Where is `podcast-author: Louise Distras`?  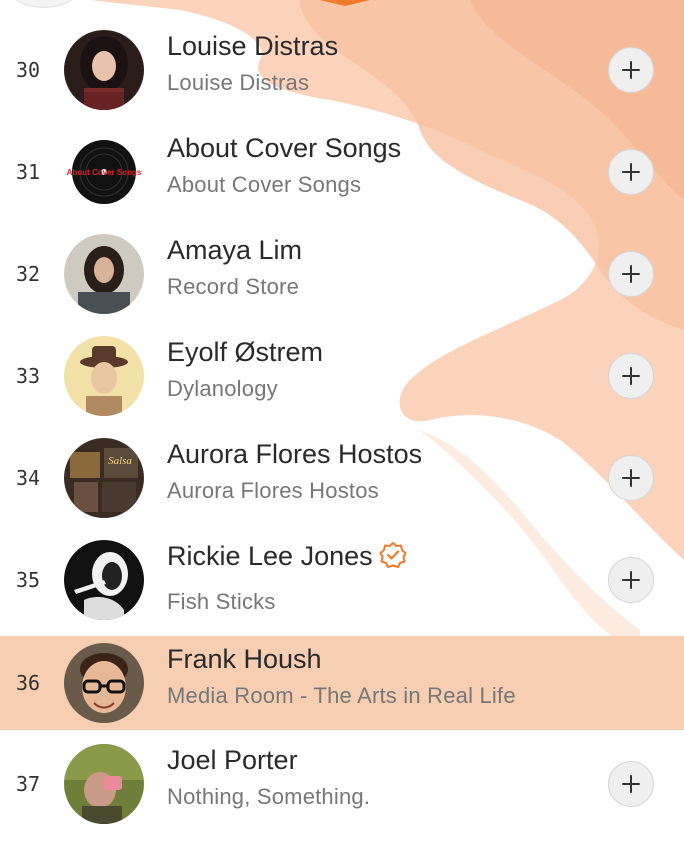
podcast-author: Louise Distras is located at coordinates (238, 82).